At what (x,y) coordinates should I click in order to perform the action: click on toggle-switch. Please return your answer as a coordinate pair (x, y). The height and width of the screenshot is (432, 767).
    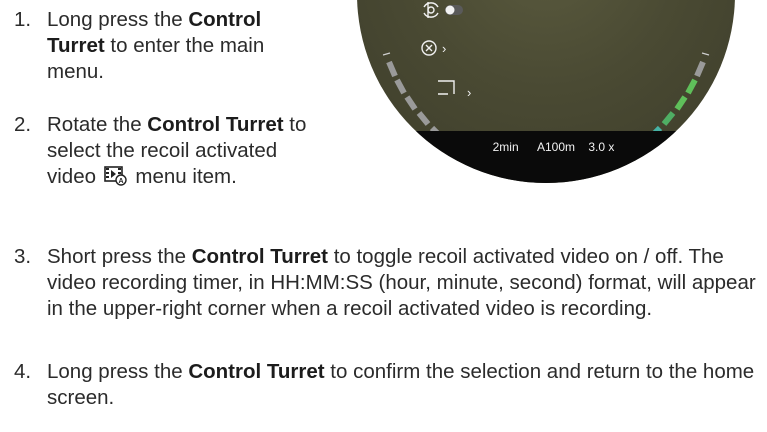
    Looking at the image, I should click on (454, 10).